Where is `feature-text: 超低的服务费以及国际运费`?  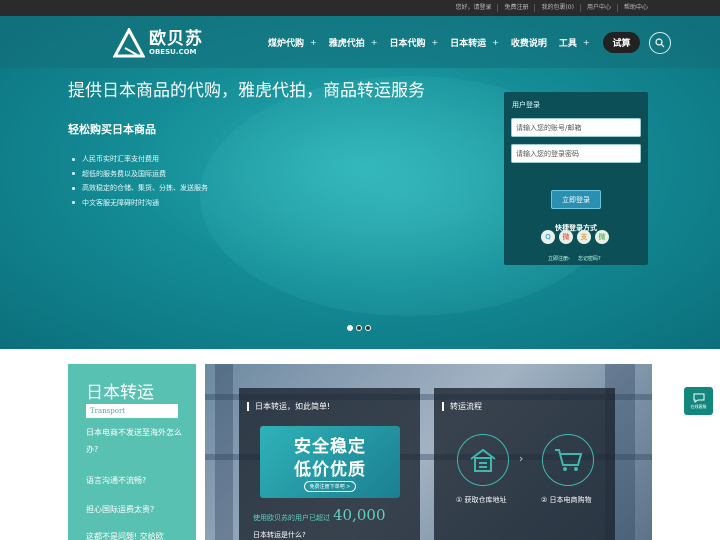
feature-text: 超低的服务费以及国际运费 is located at coordinates (124, 173).